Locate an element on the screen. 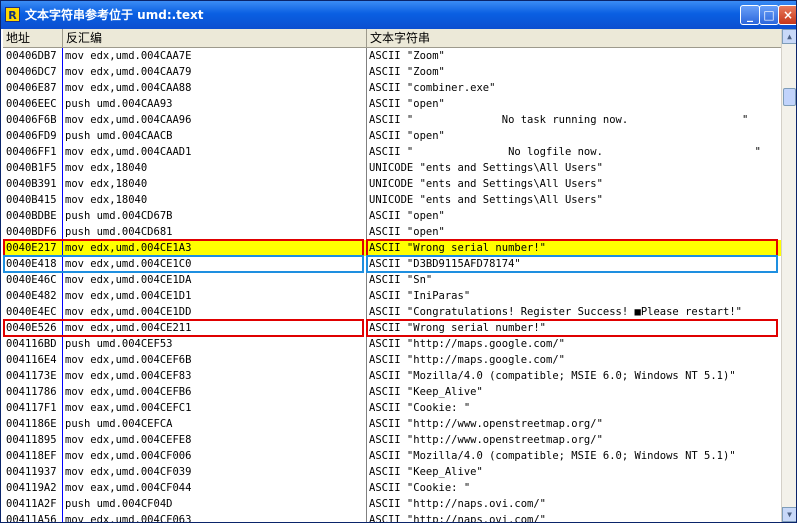  row-text-string: ASCII "http://maps.google.com/" is located at coordinates (467, 344).